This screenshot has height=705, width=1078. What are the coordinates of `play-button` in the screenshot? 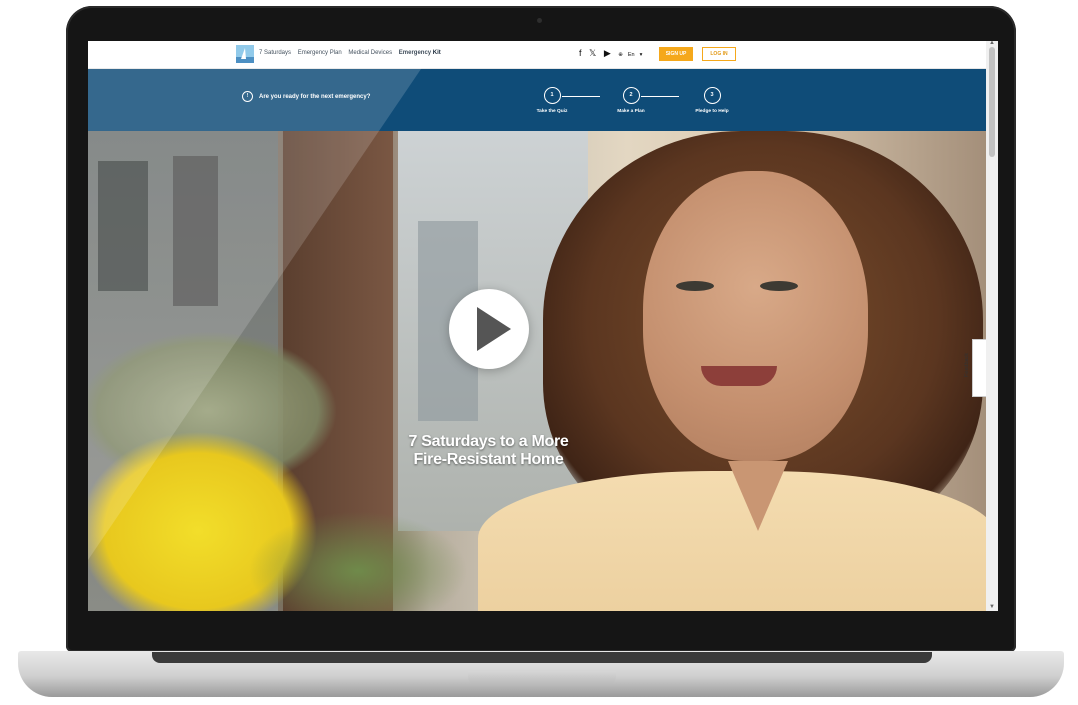 It's located at (489, 329).